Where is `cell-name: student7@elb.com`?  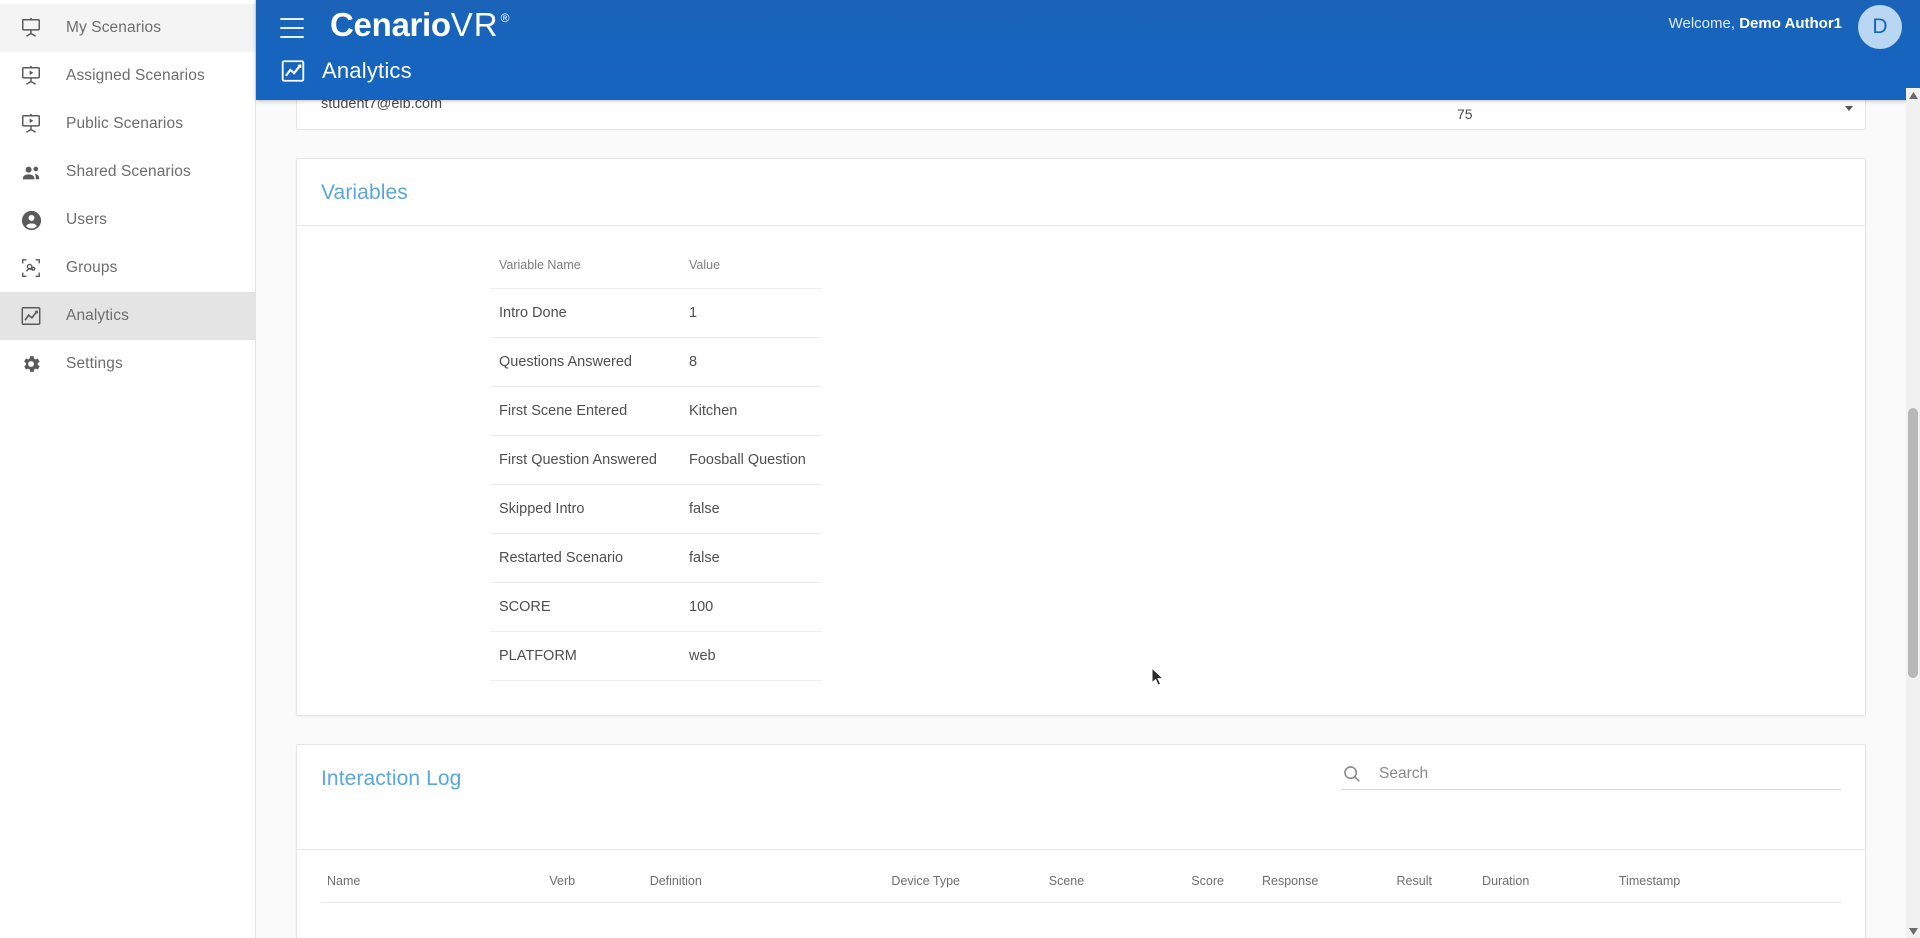 cell-name: student7@elb.com is located at coordinates (432, 932).